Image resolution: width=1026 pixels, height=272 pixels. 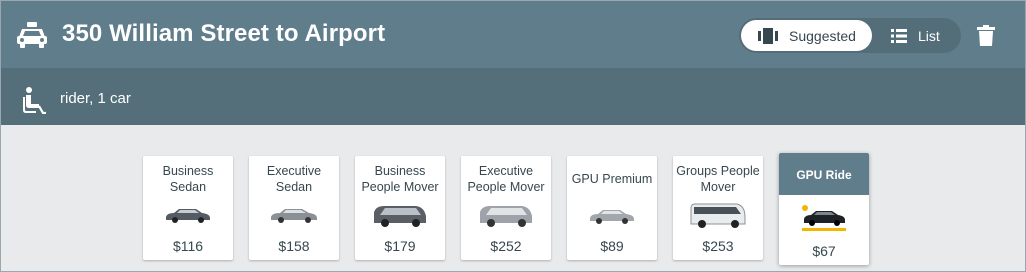 I want to click on vehicle-price: $179, so click(x=400, y=246).